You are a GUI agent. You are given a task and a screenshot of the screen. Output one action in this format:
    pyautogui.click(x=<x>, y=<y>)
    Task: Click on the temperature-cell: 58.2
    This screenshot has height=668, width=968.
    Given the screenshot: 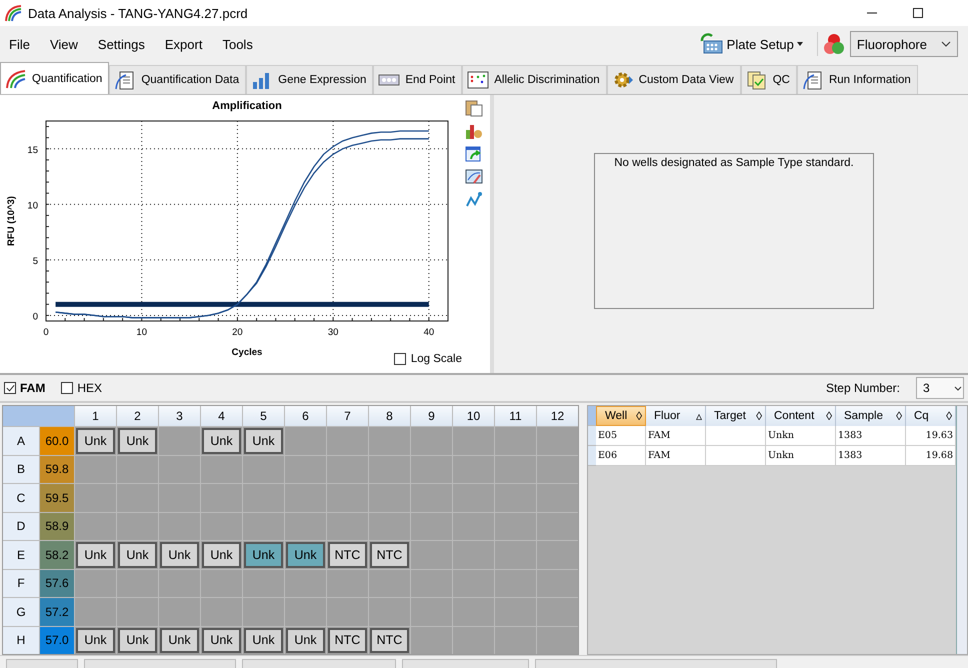 What is the action you would take?
    pyautogui.click(x=57, y=554)
    